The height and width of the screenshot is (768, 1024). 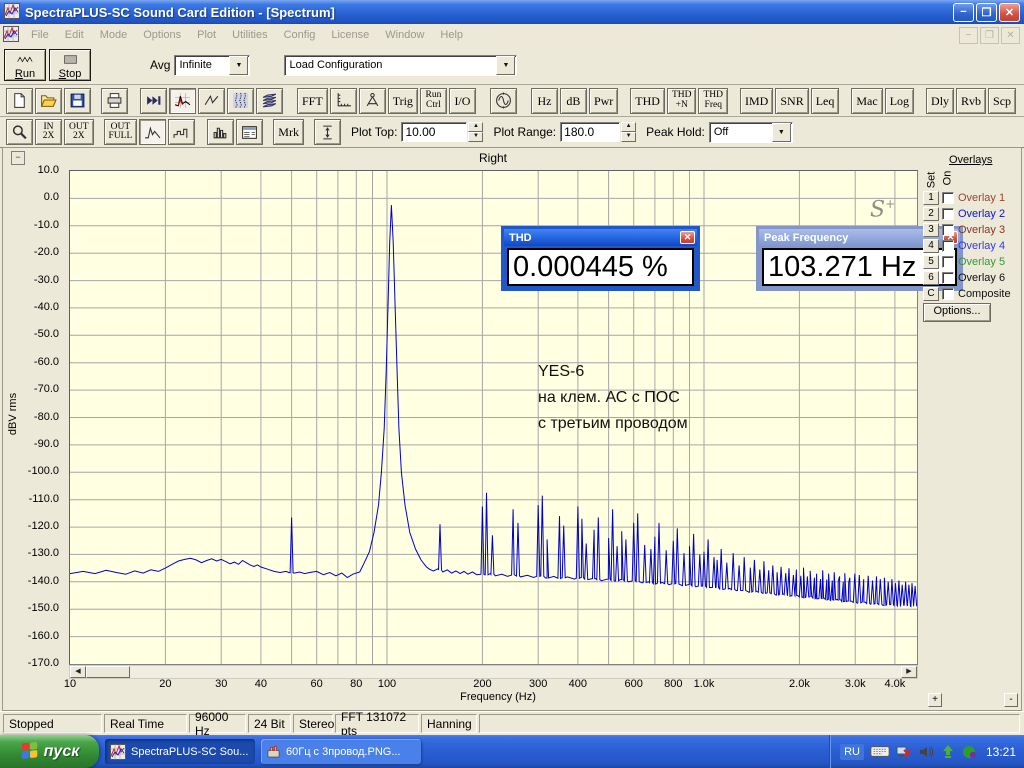 I want to click on overlay-set-button-2: 2, so click(x=931, y=214).